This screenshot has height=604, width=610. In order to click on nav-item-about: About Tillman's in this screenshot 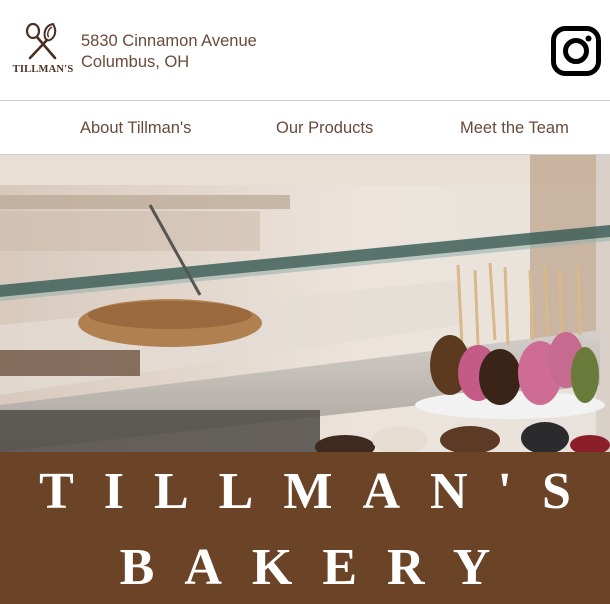, I will do `click(135, 128)`.